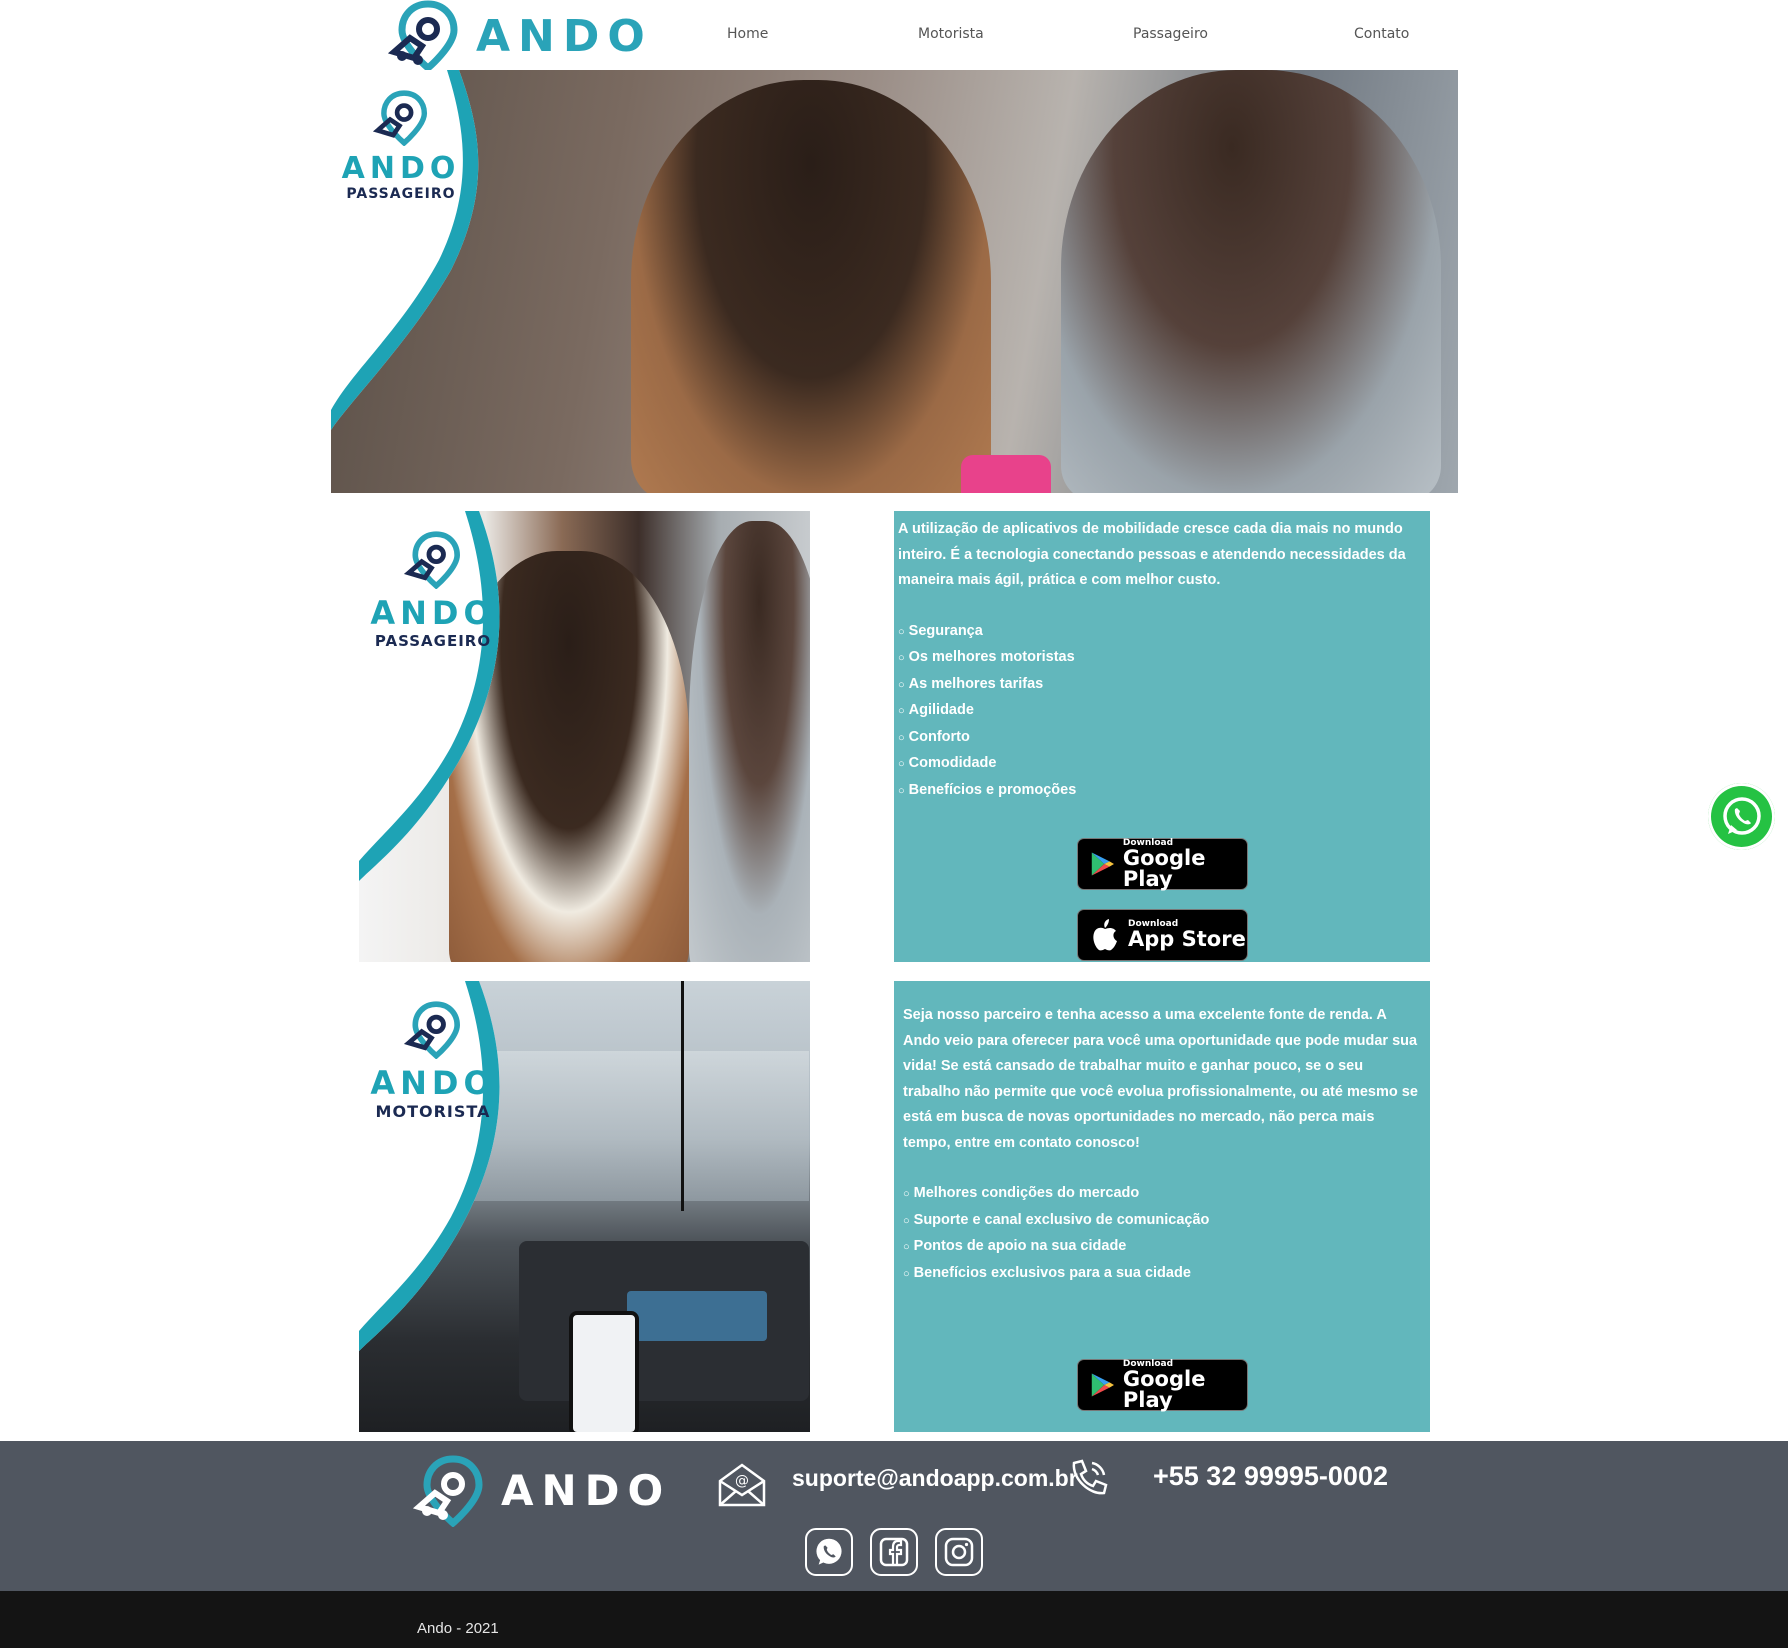 This screenshot has width=1788, height=1648. Describe the element at coordinates (401, 194) in the screenshot. I see `hero-badge-sub: PASSAGEIRO` at that location.